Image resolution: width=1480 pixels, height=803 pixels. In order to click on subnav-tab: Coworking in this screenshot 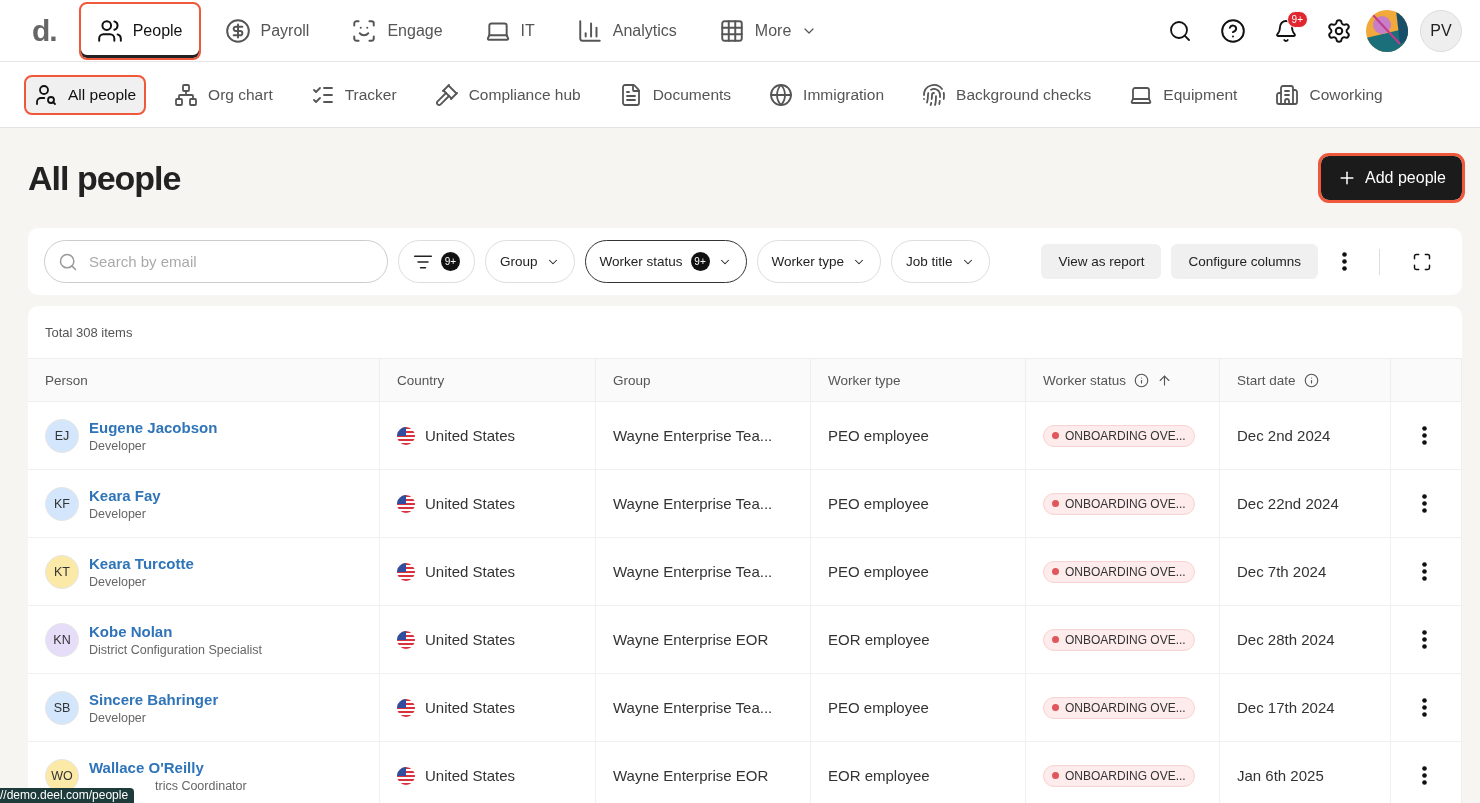, I will do `click(1329, 94)`.